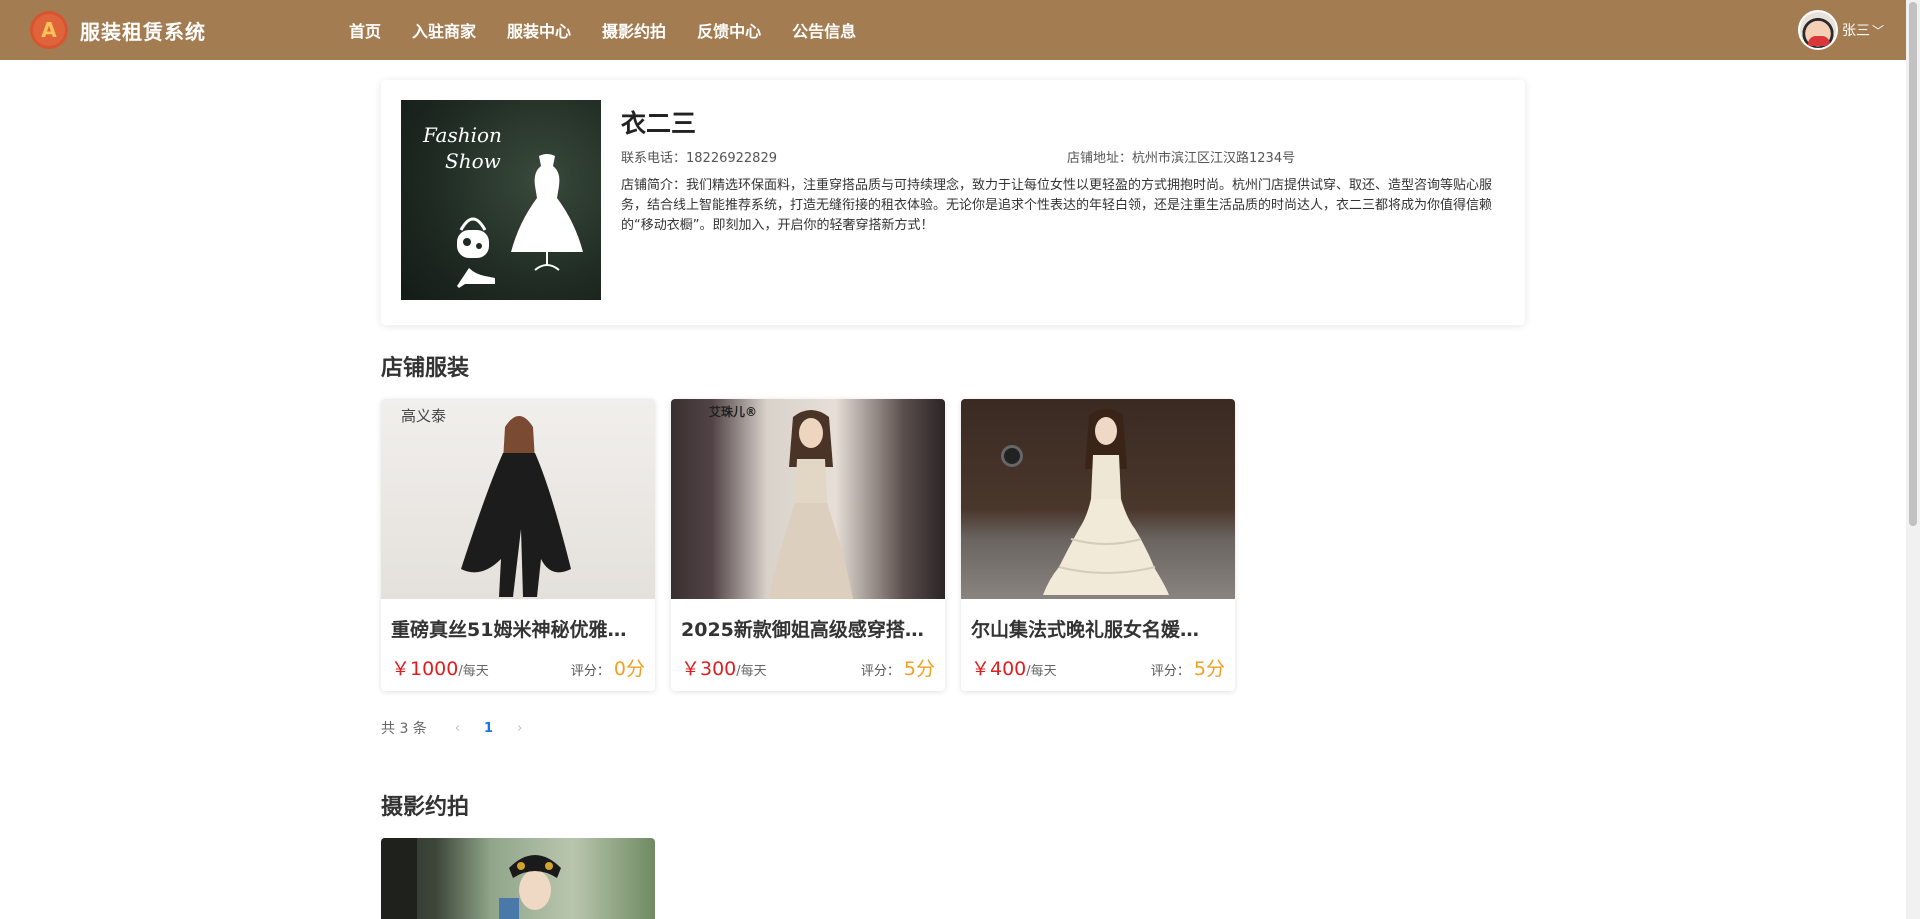 This screenshot has width=1920, height=919. What do you see at coordinates (1913, 264) in the screenshot?
I see `scrollbar-thumb` at bounding box center [1913, 264].